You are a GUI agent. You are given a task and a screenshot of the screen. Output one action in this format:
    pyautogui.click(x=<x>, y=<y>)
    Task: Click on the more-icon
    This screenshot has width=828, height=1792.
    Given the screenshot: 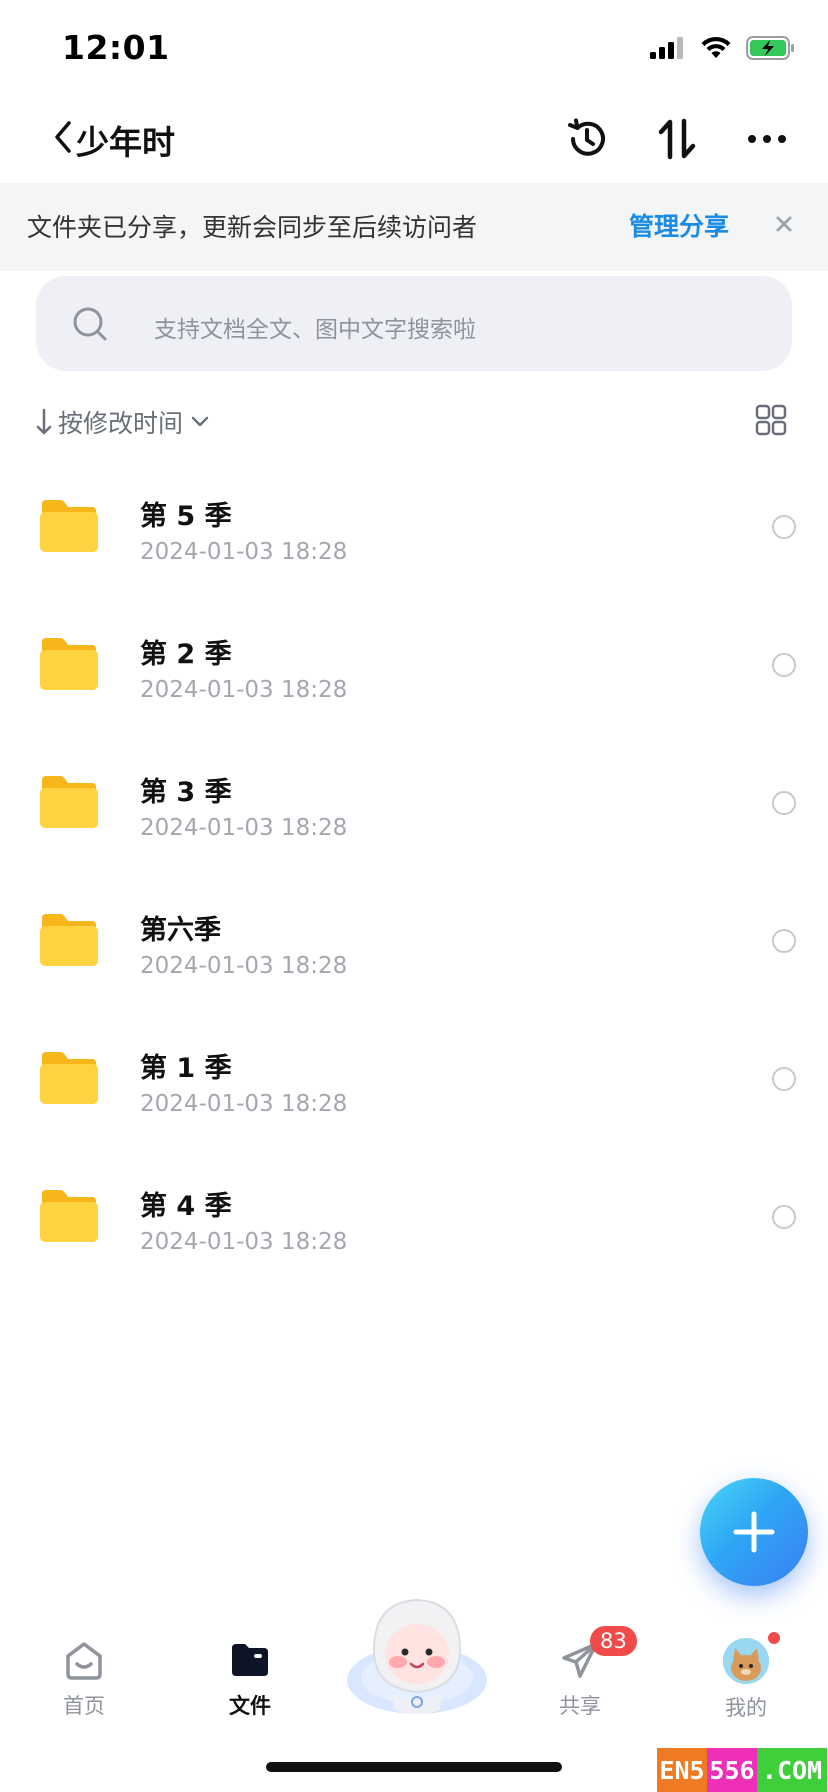 What is the action you would take?
    pyautogui.click(x=767, y=139)
    